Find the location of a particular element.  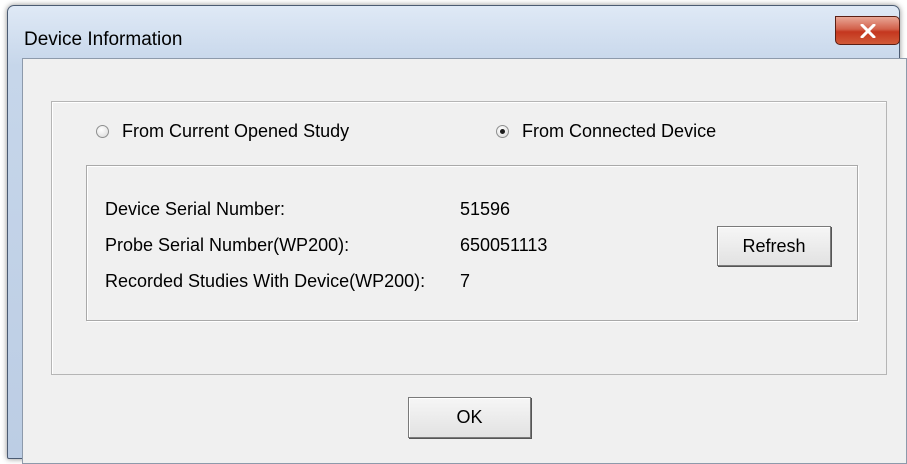

probe-serial-value: 650051113 is located at coordinates (504, 245).